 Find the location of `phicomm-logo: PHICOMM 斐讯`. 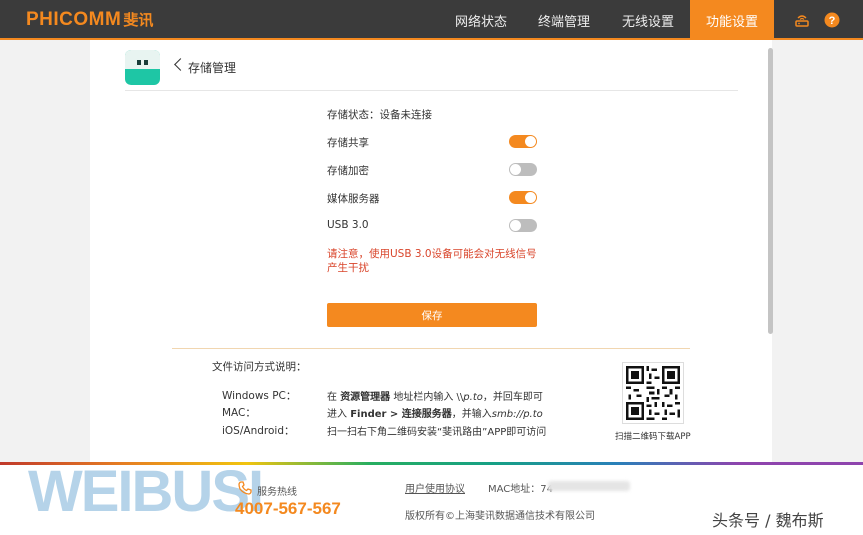

phicomm-logo: PHICOMM 斐讯 is located at coordinates (89, 20).